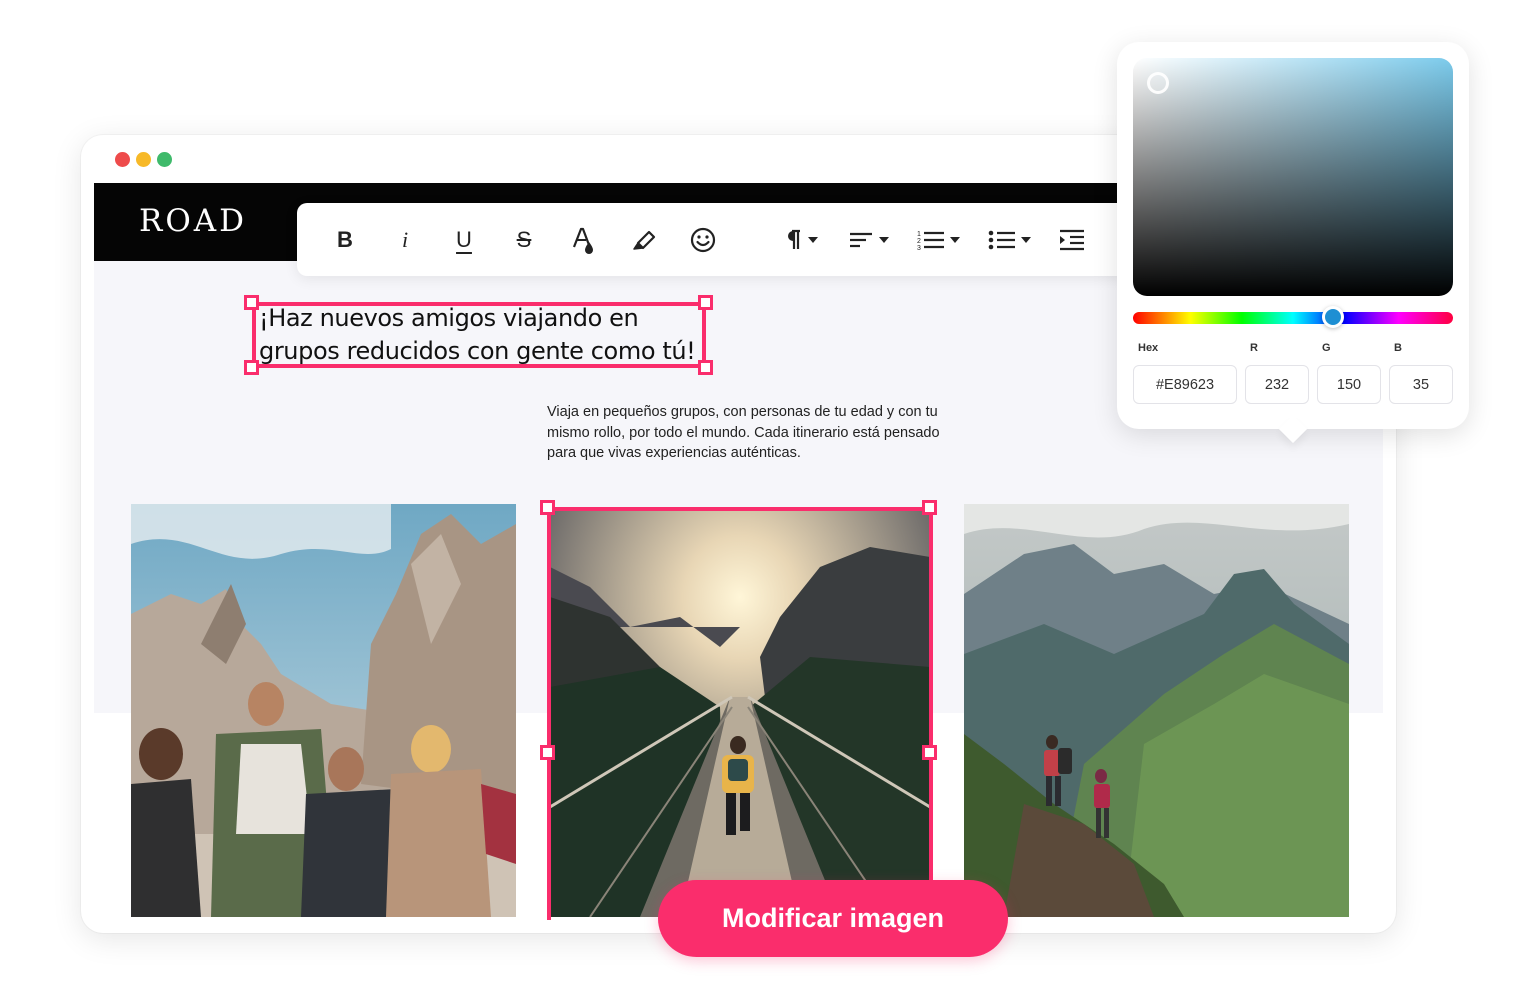  I want to click on photo-handle-middle-right, so click(929, 752).